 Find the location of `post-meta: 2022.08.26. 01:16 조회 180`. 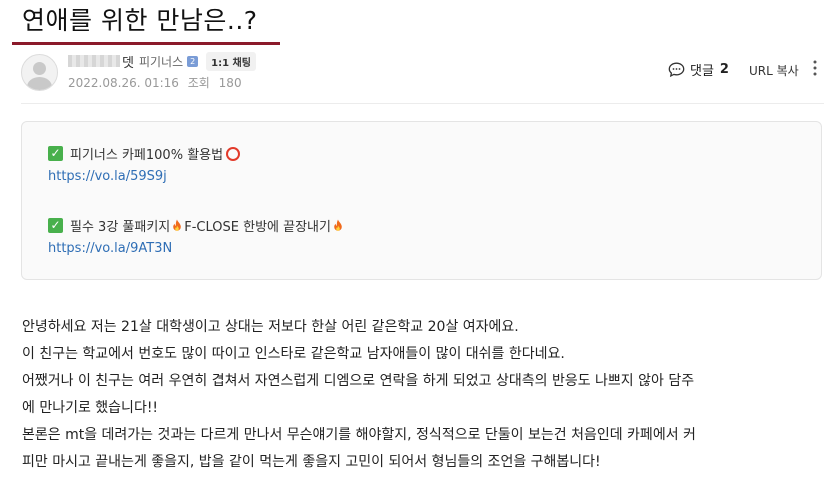

post-meta: 2022.08.26. 01:16 조회 180 is located at coordinates (157, 82).